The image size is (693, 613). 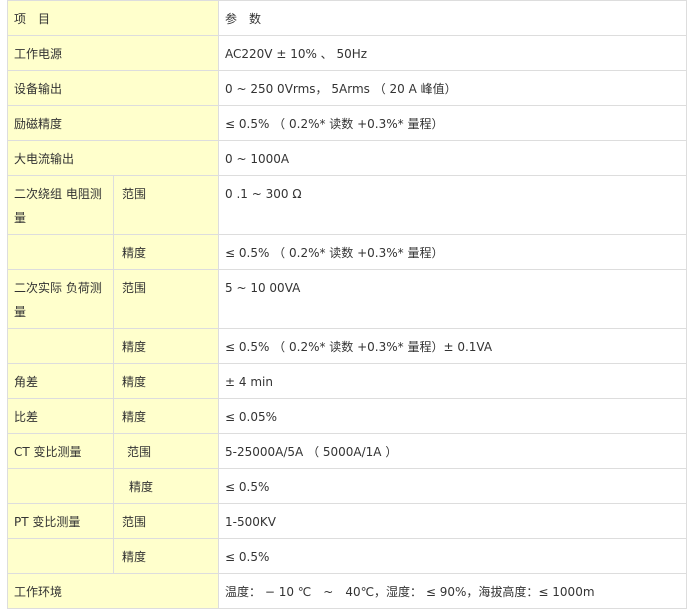 What do you see at coordinates (263, 194) in the screenshot?
I see `winding-range-value: 0 .1 ~ 300 Ω` at bounding box center [263, 194].